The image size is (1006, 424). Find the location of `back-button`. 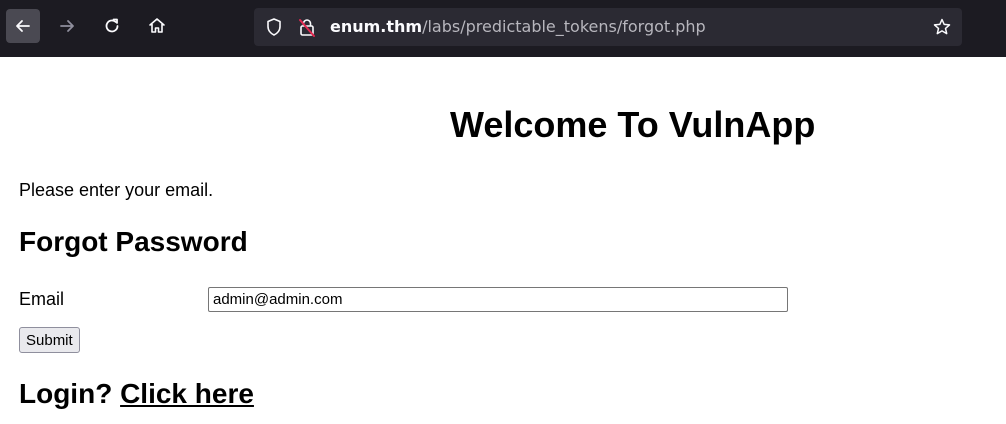

back-button is located at coordinates (23, 26).